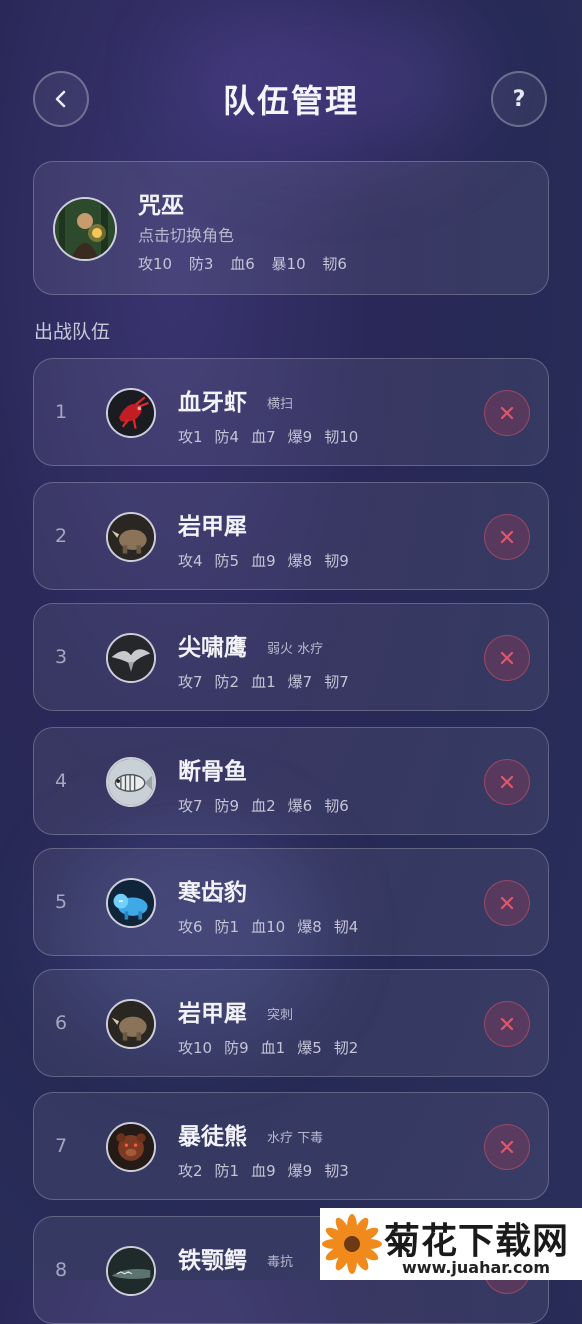  Describe the element at coordinates (195, 1048) in the screenshot. I see `member-stat: 攻10` at that location.